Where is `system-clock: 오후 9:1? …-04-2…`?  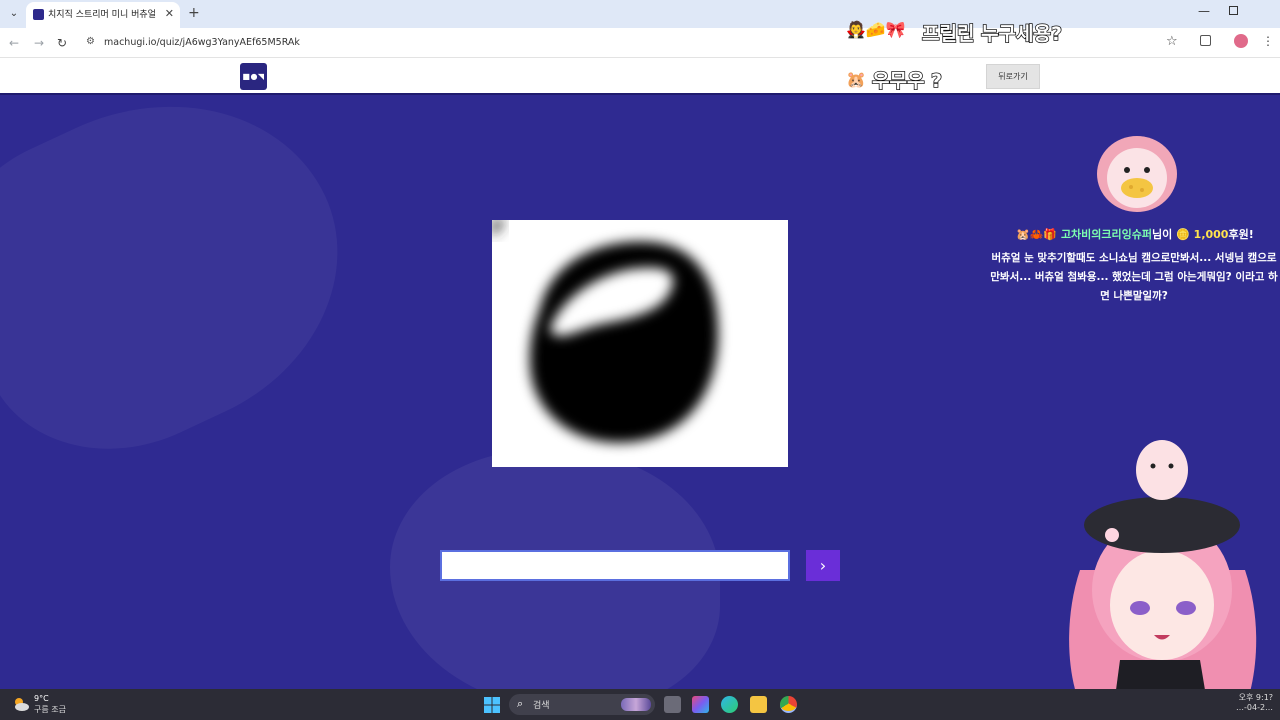 system-clock: 오후 9:1? …-04-2… is located at coordinates (1254, 703).